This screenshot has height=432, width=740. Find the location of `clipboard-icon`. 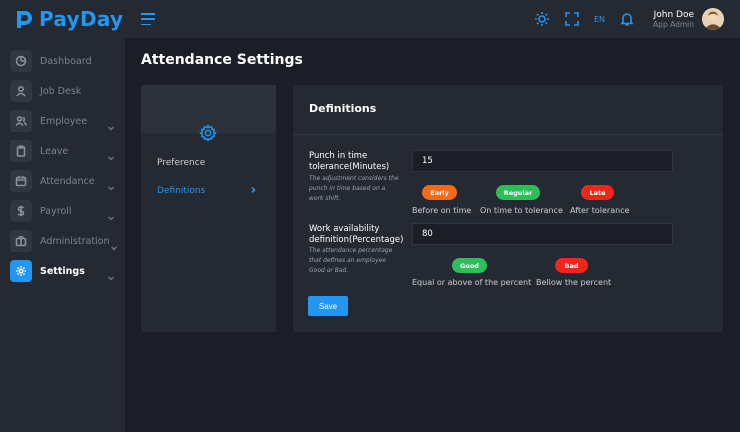

clipboard-icon is located at coordinates (21, 151).